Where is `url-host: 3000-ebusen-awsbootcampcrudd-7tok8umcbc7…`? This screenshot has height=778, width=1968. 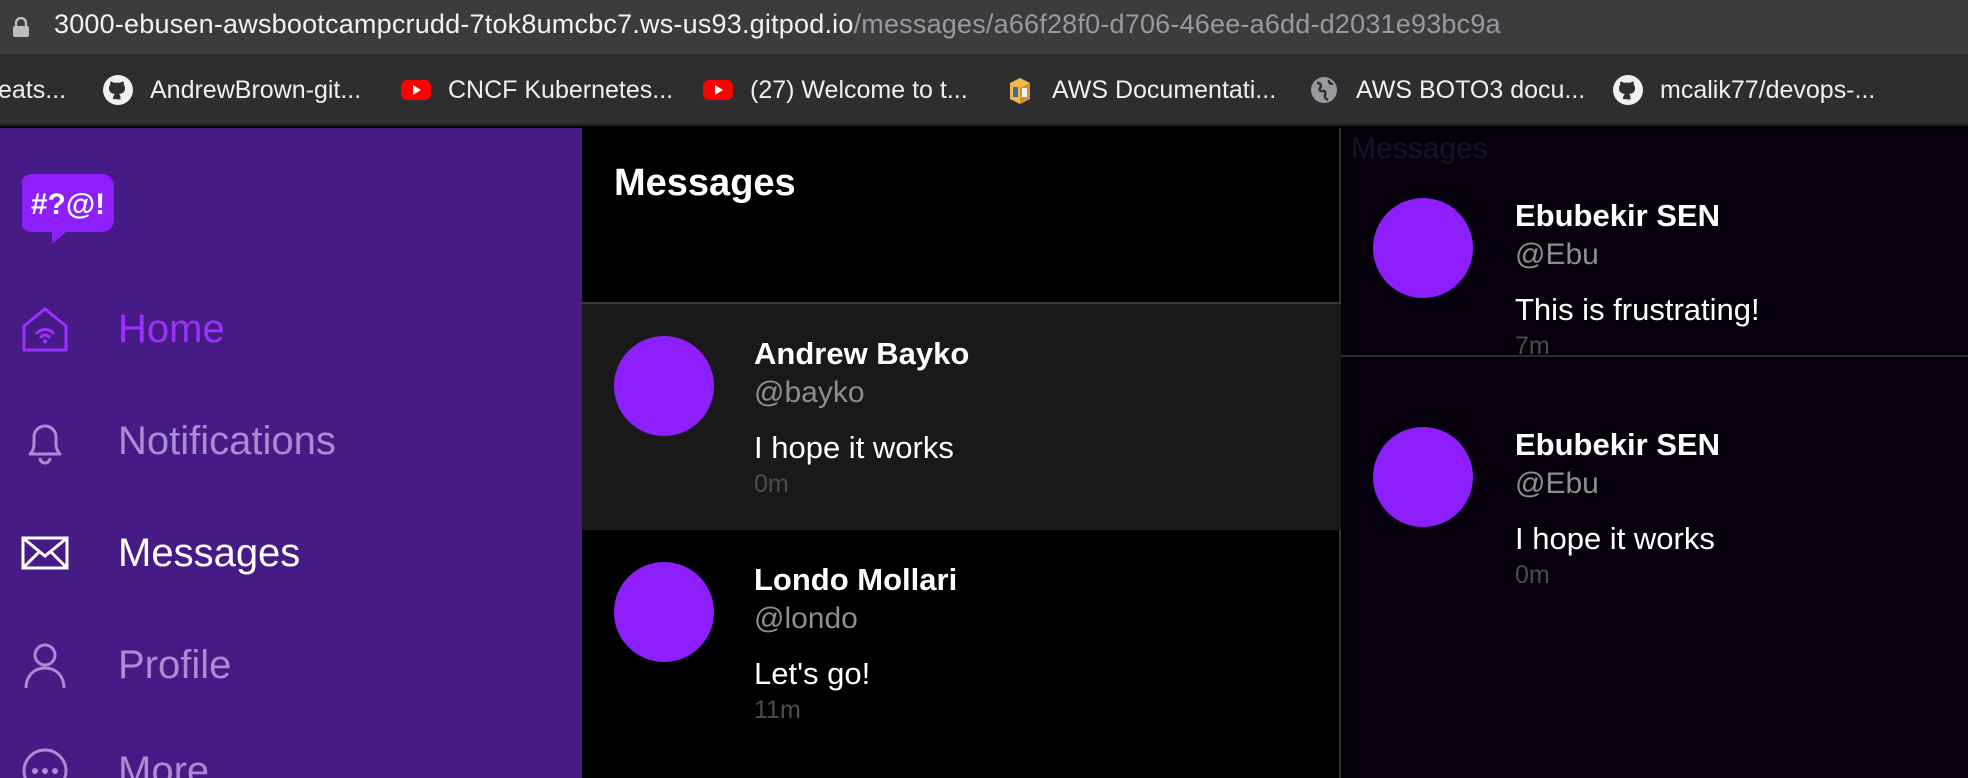
url-host: 3000-ebusen-awsbootcampcrudd-7tok8umcbc7… is located at coordinates (454, 24).